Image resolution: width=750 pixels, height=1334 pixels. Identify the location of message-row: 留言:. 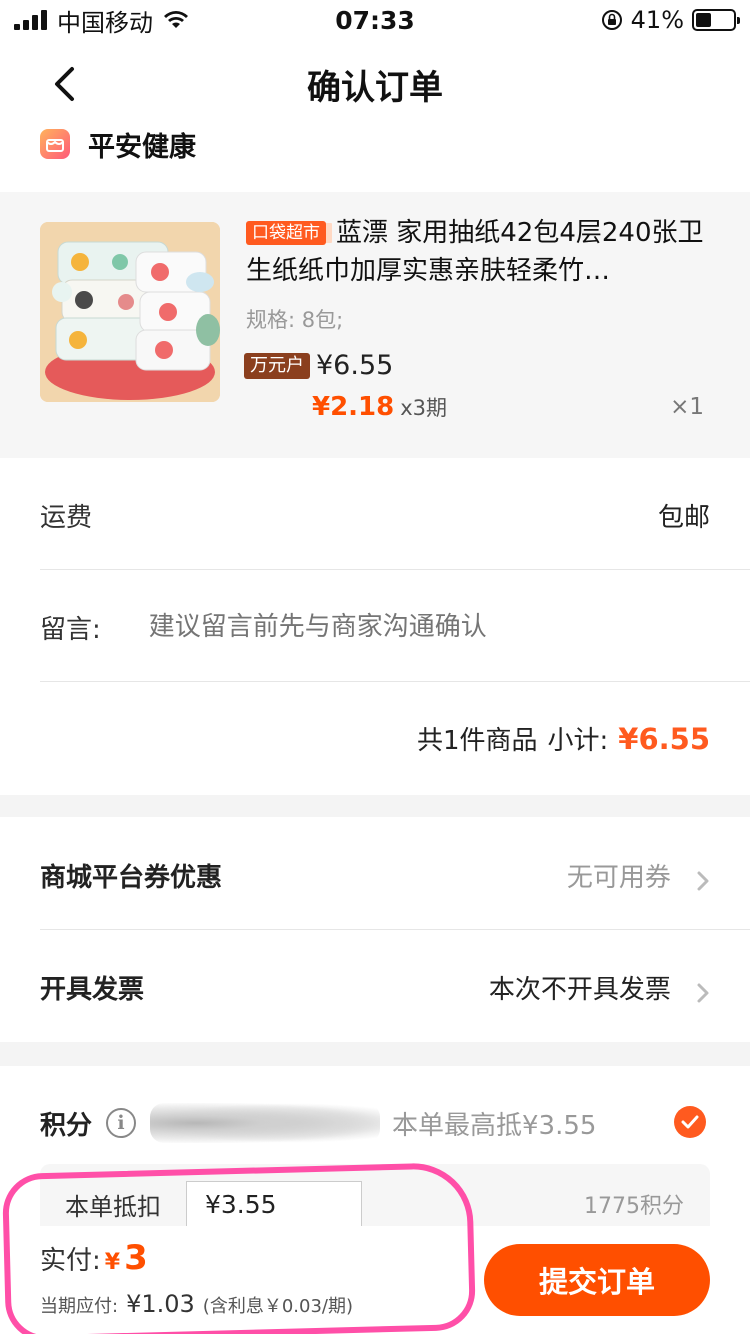
(375, 627).